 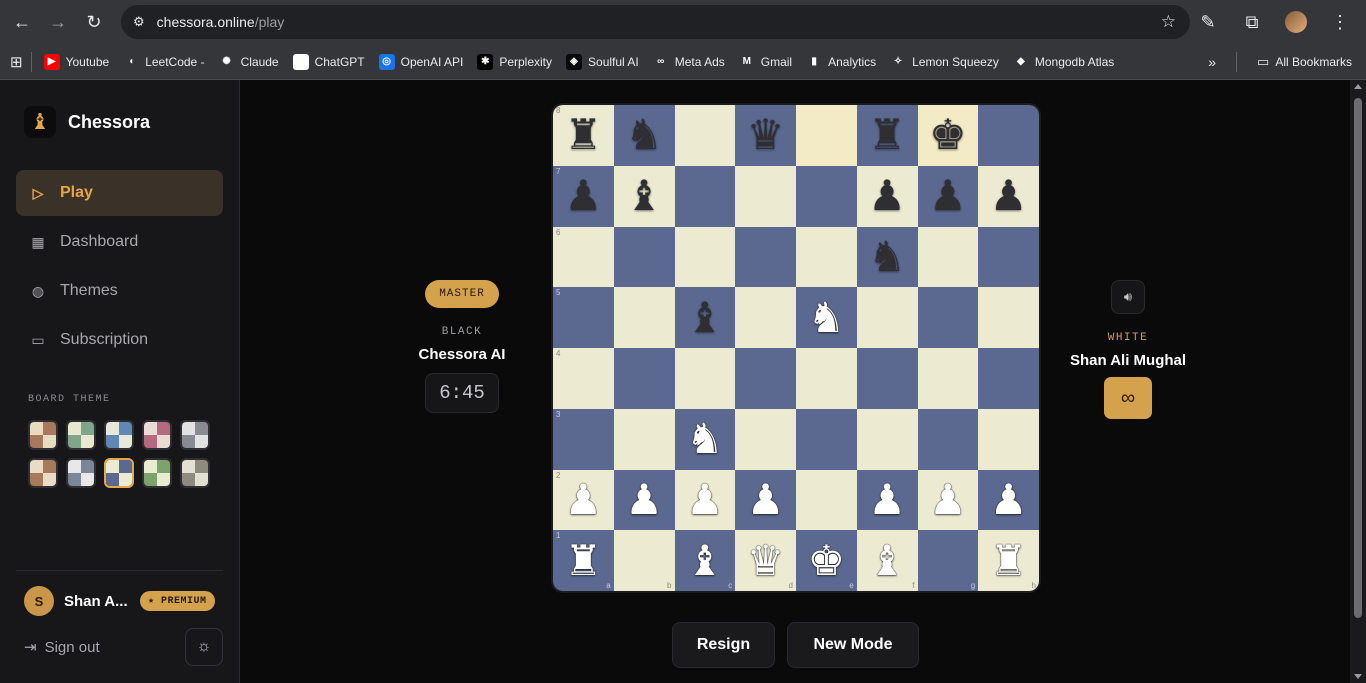 What do you see at coordinates (644, 317) in the screenshot?
I see `square-b5` at bounding box center [644, 317].